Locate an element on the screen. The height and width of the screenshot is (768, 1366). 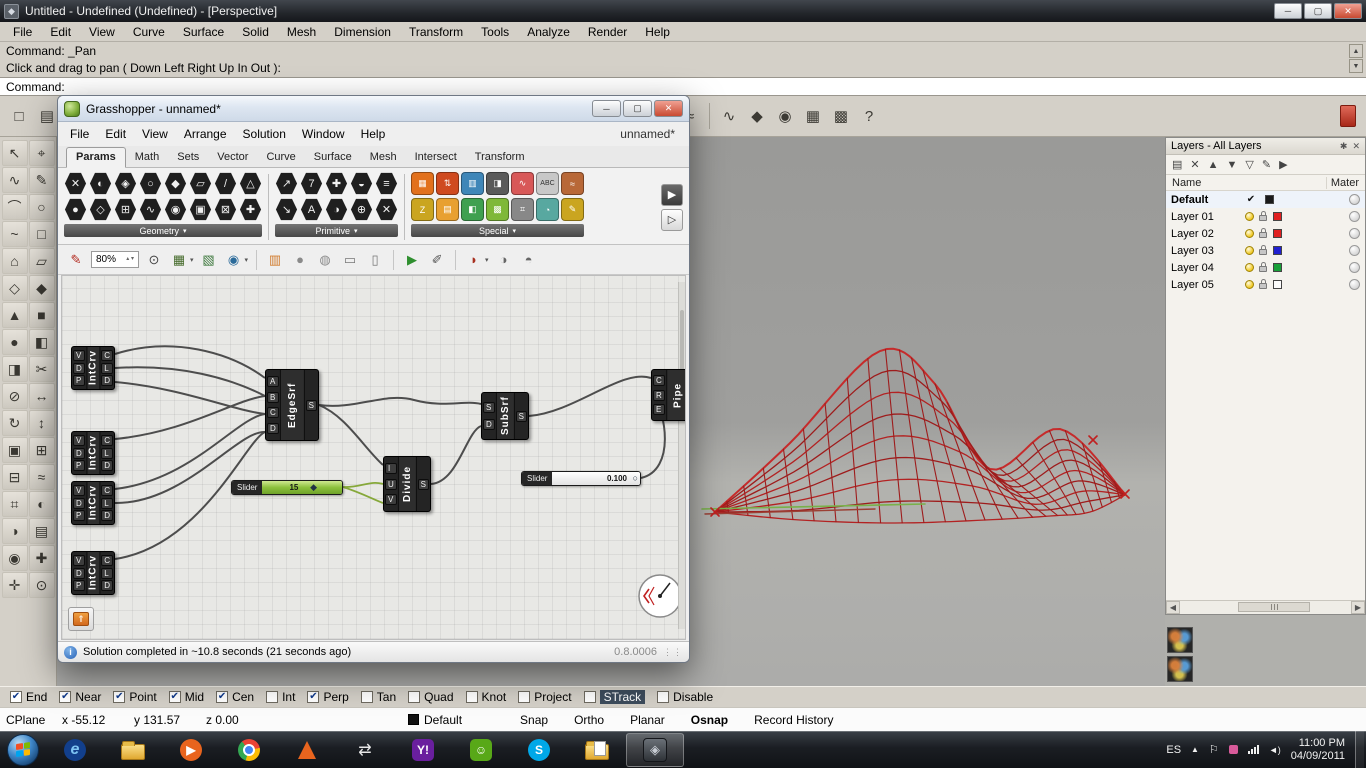
offset-tool-icon: ≈ is located at coordinates (41, 477).